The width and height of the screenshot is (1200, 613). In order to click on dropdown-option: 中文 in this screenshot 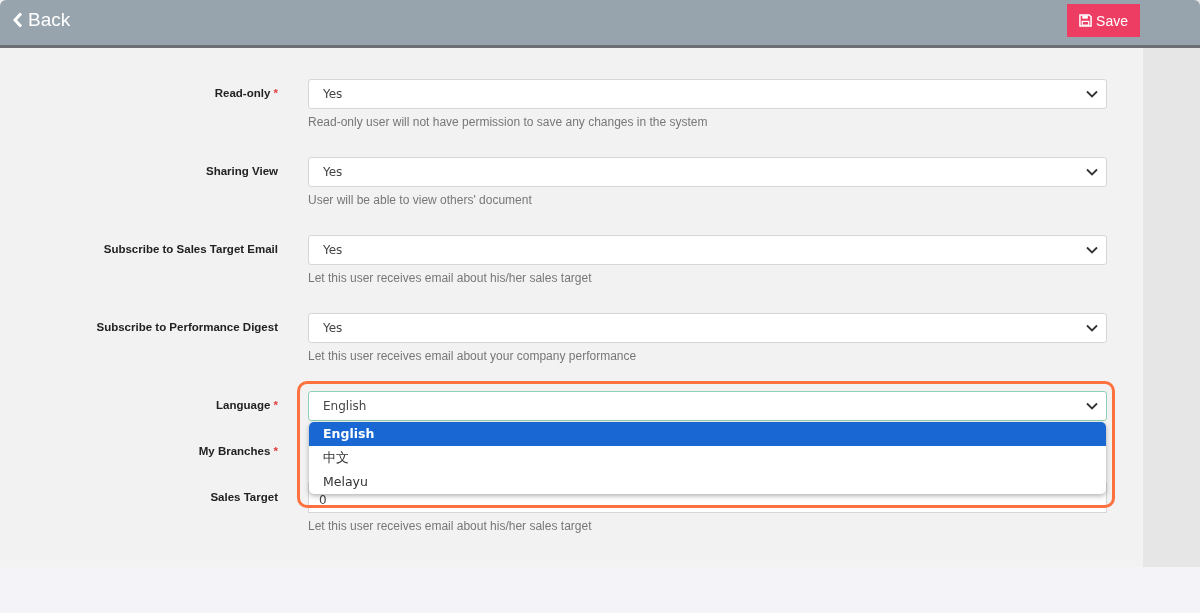, I will do `click(707, 458)`.